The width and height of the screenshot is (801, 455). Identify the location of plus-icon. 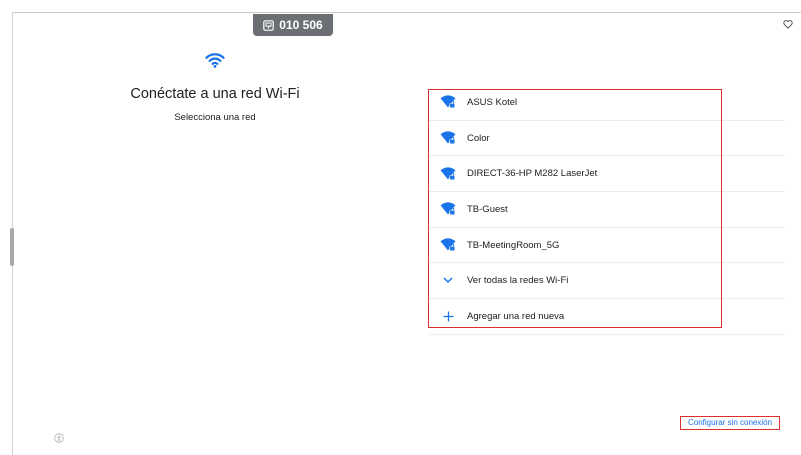
(448, 316).